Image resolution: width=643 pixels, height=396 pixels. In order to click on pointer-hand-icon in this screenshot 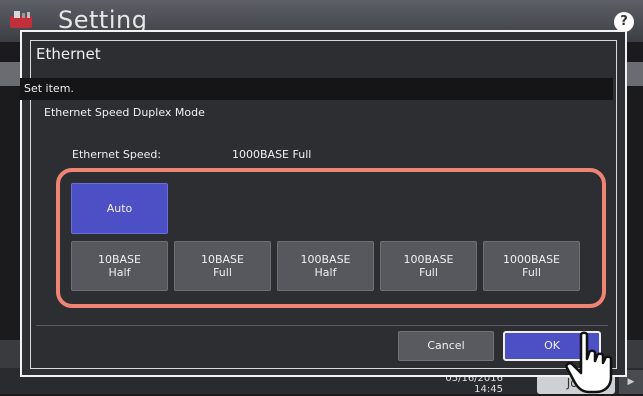, I will do `click(589, 362)`.